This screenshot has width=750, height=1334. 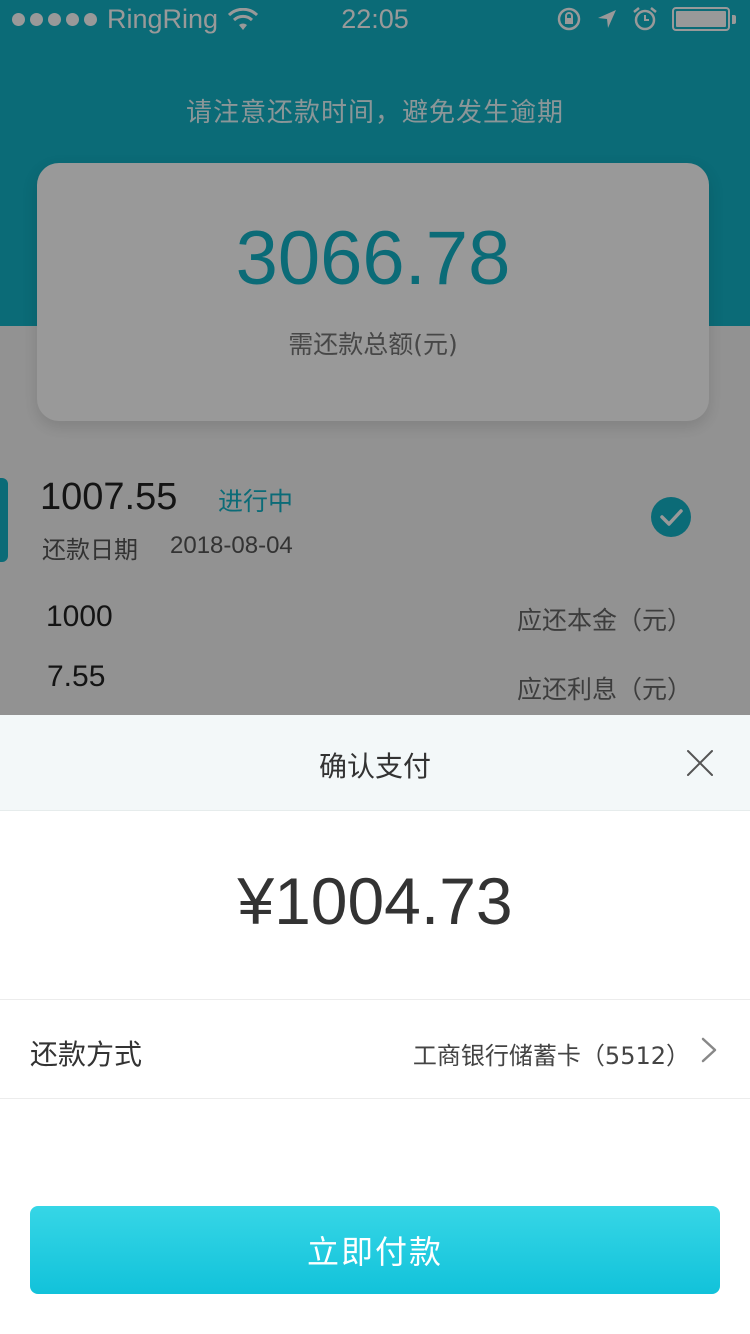 What do you see at coordinates (86, 1054) in the screenshot?
I see `payment-method-label: 还款方式` at bounding box center [86, 1054].